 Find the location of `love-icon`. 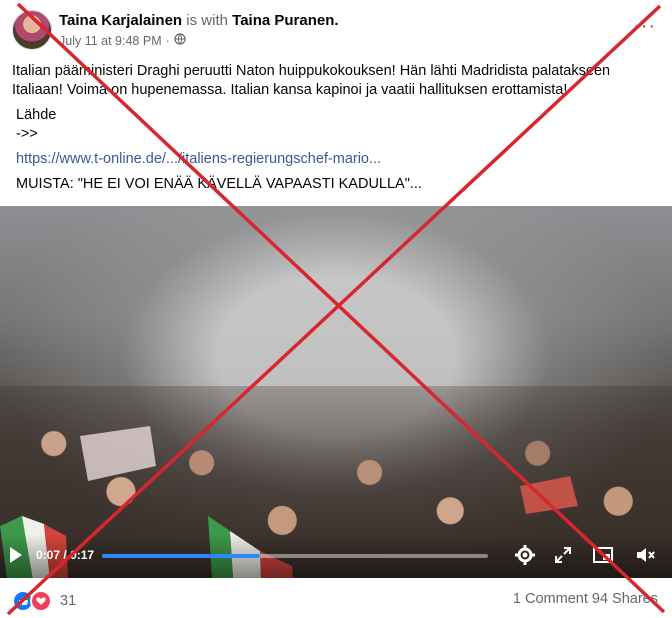

love-icon is located at coordinates (41, 601).